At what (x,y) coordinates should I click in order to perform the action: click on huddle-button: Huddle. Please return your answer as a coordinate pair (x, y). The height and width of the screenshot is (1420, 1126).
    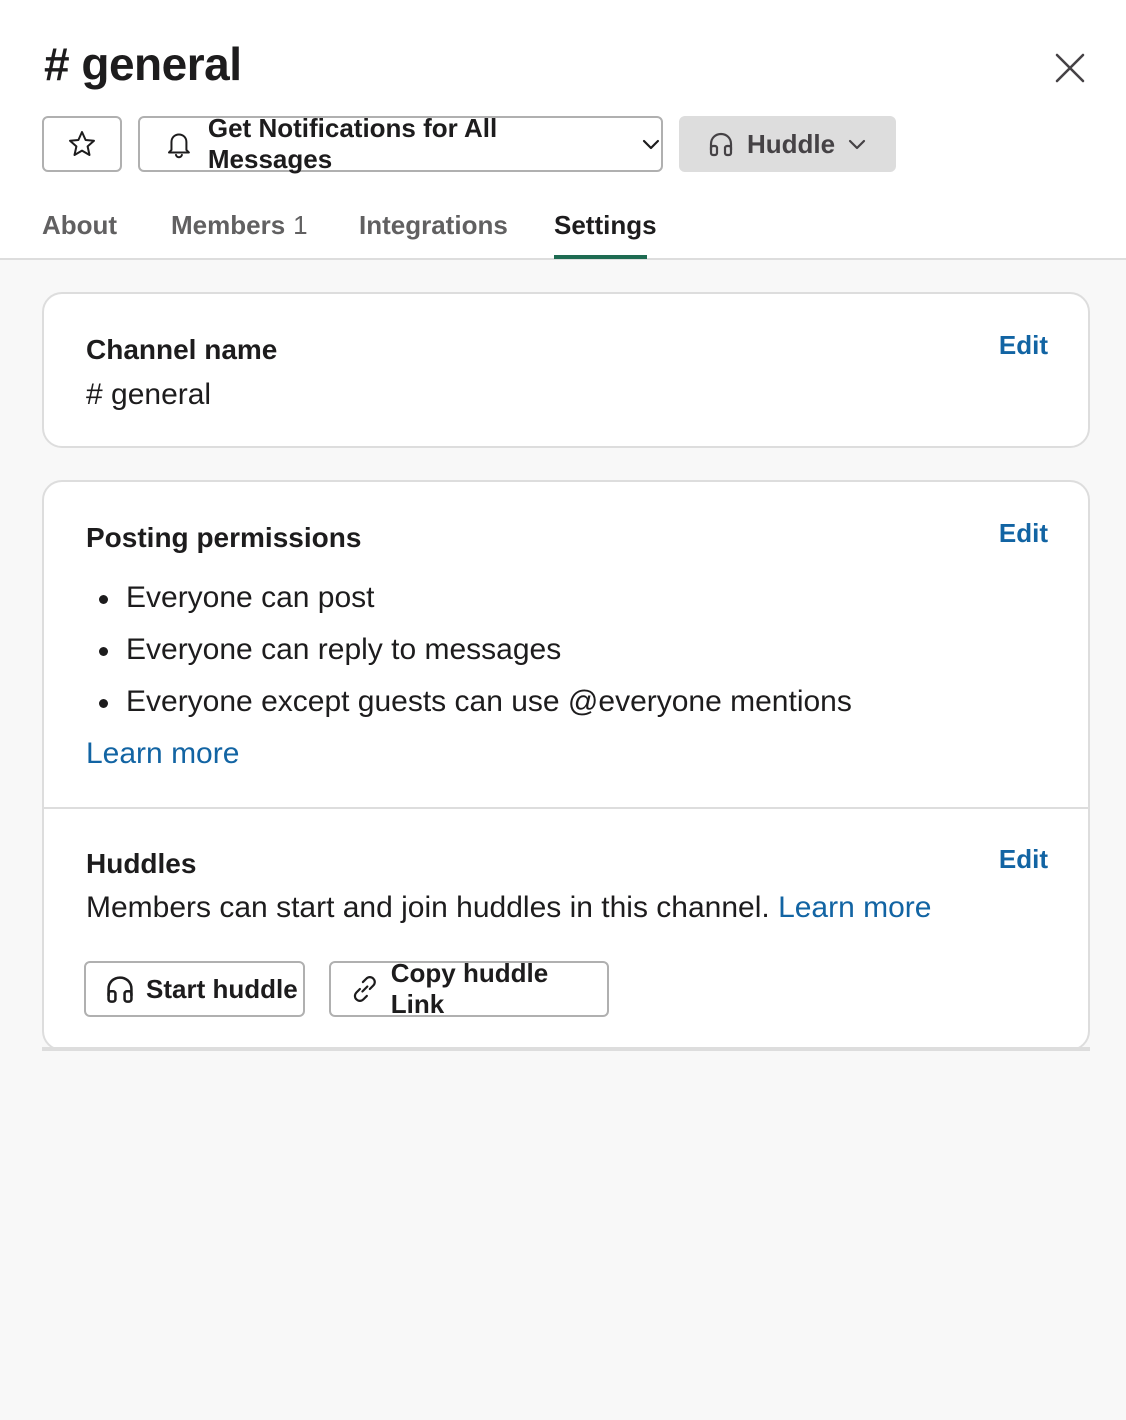
    Looking at the image, I should click on (787, 144).